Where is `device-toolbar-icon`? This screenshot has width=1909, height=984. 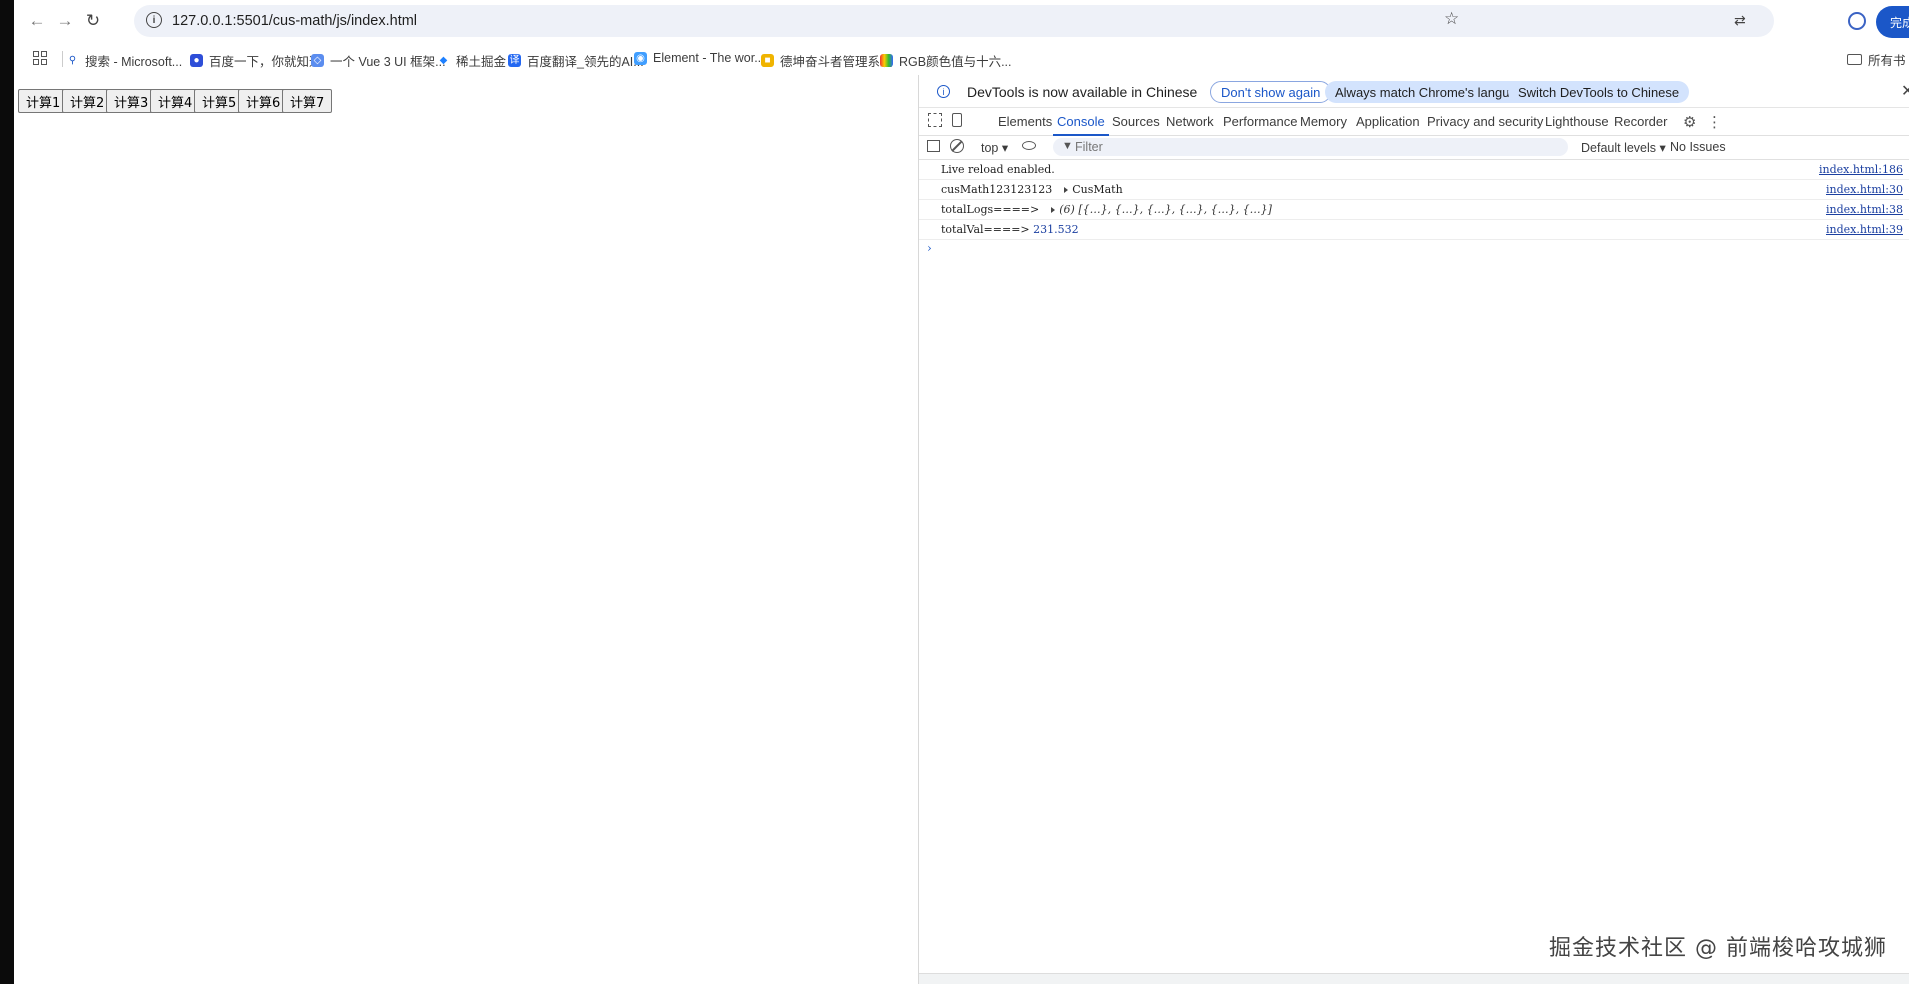 device-toolbar-icon is located at coordinates (957, 120).